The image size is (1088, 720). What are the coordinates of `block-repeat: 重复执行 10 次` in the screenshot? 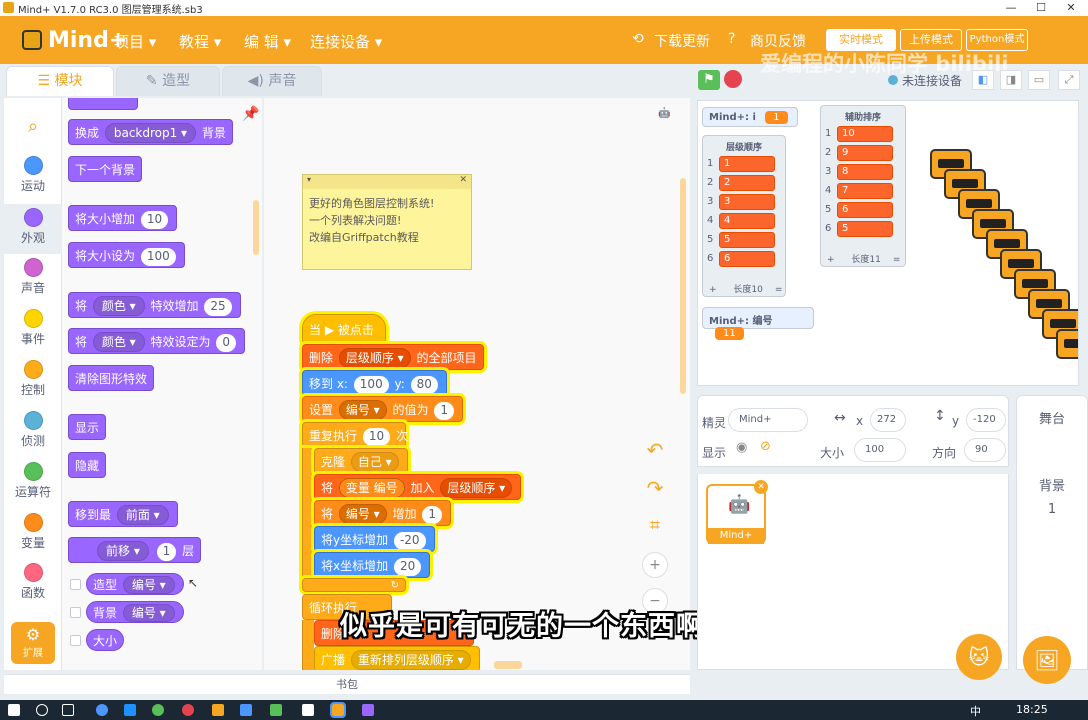 It's located at (355, 435).